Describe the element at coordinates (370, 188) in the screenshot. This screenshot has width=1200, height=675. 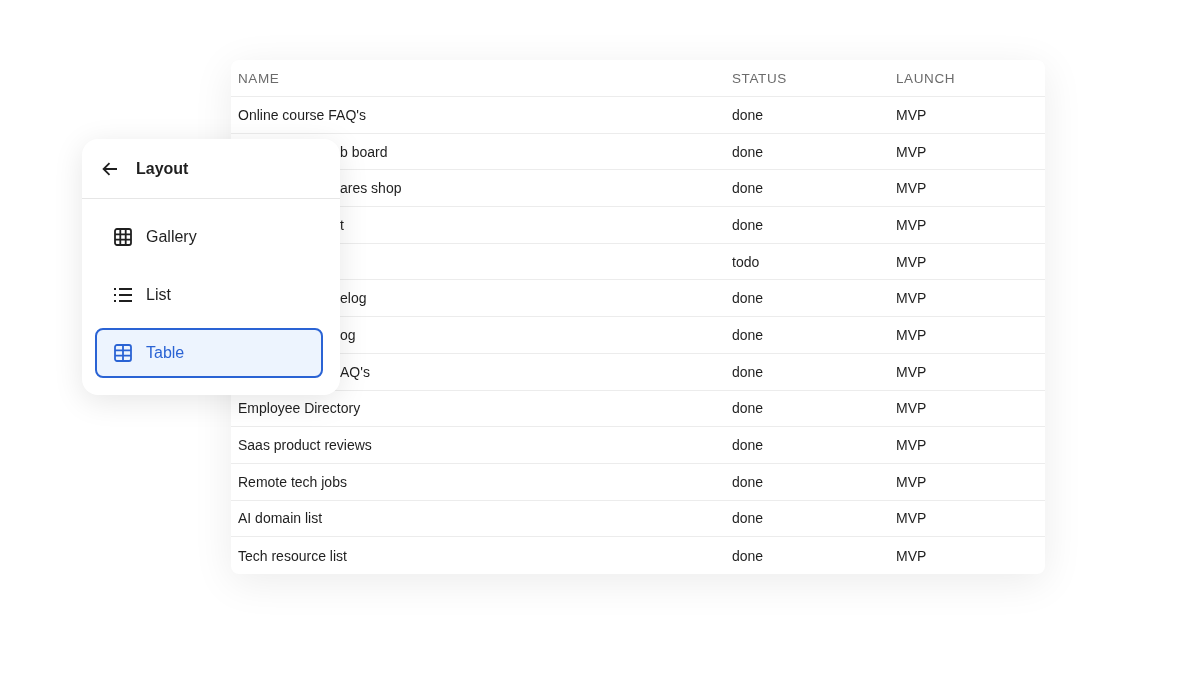
I see `name-cell-text: ares shop` at that location.